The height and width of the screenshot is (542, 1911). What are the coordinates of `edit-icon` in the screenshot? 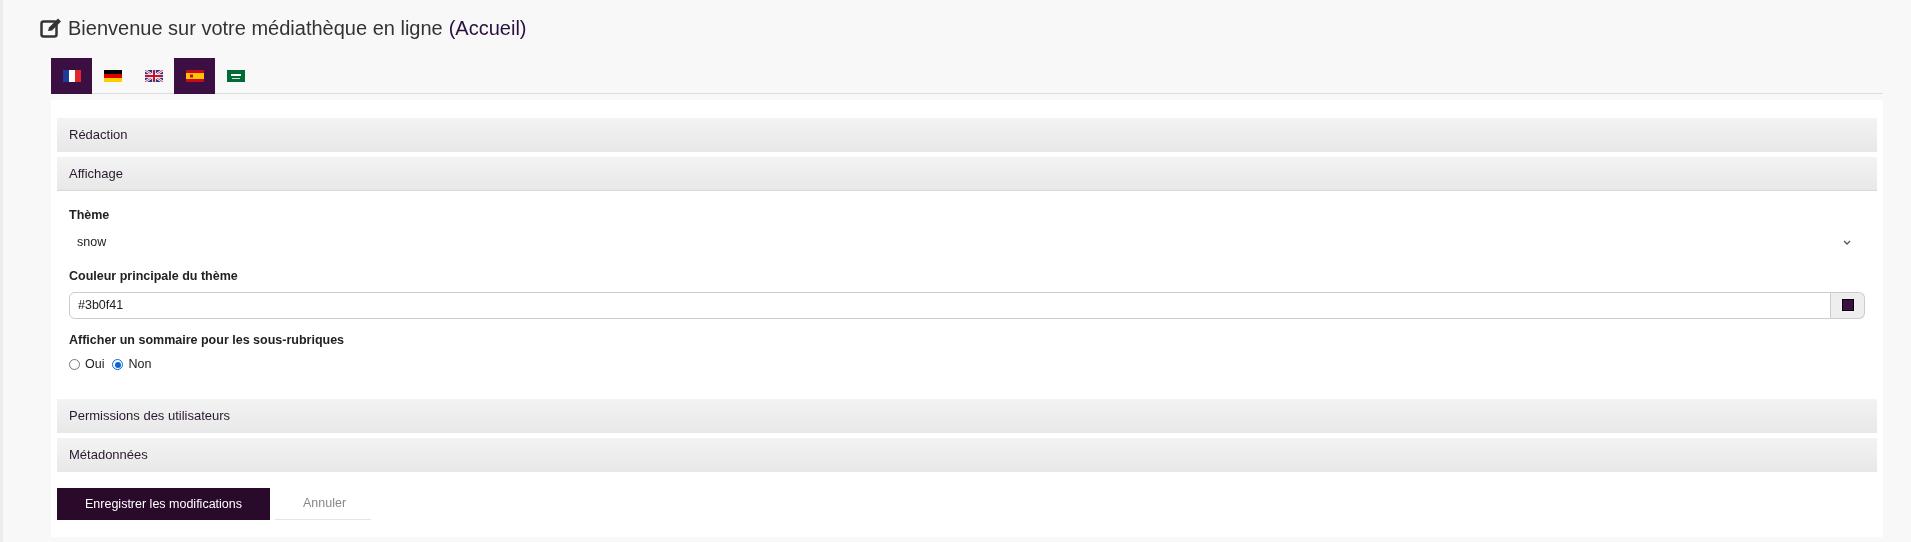 It's located at (51, 28).